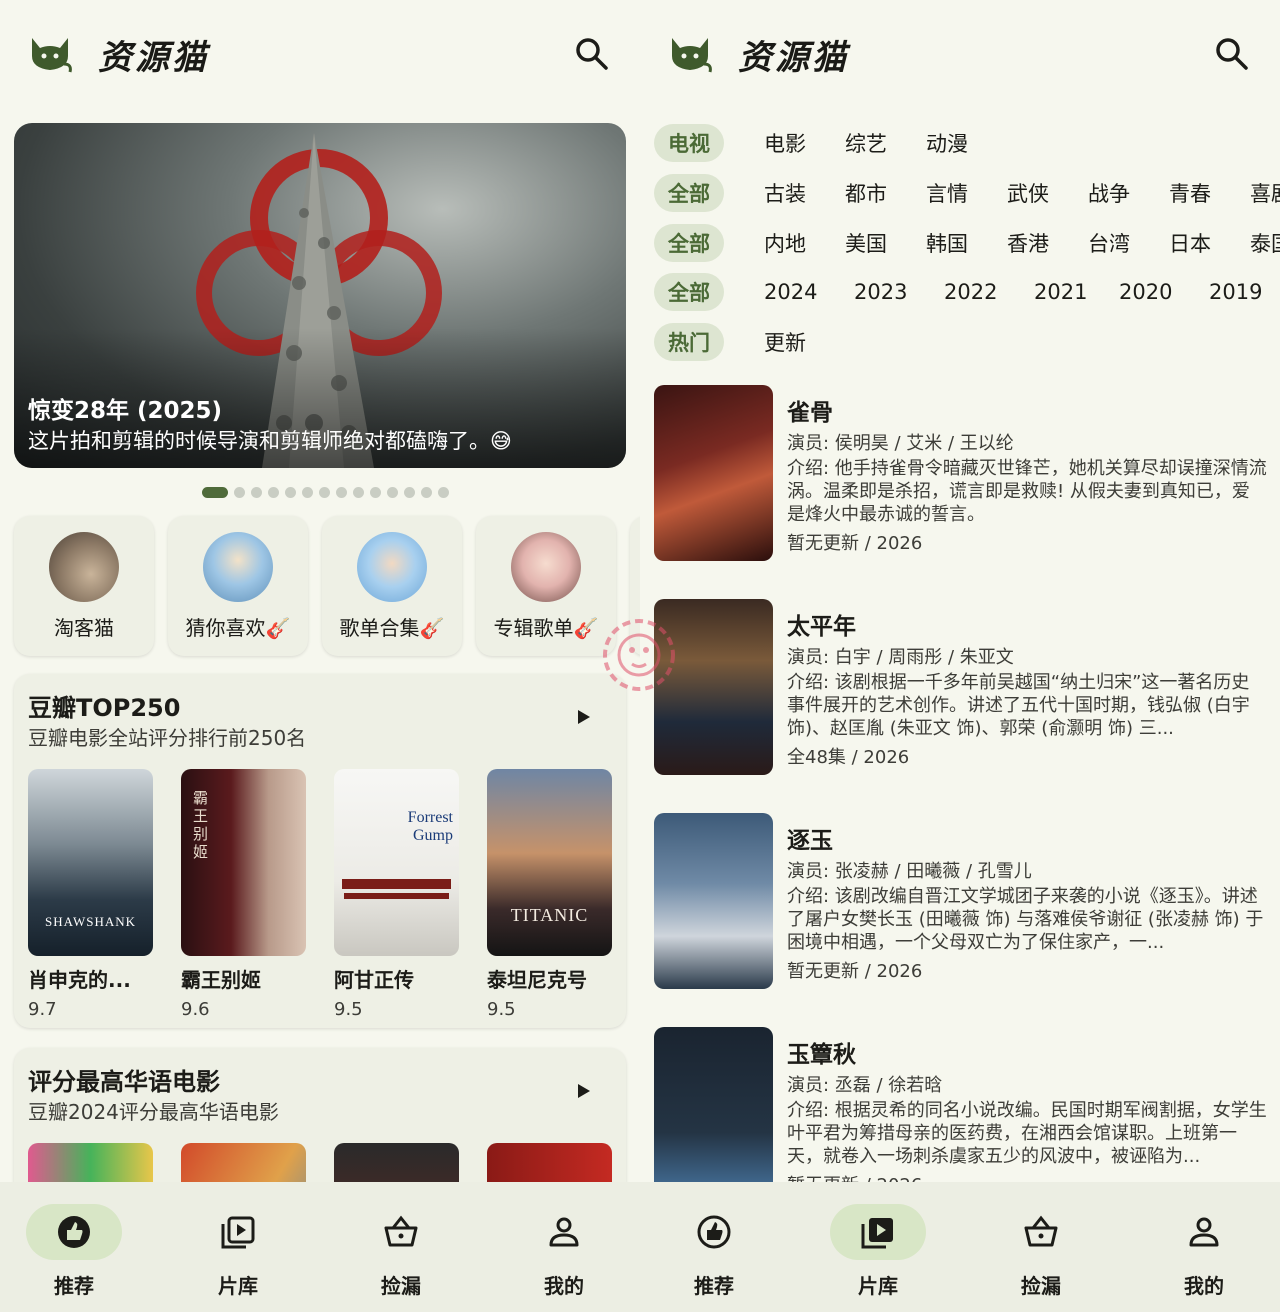 This screenshot has height=1312, width=1280. Describe the element at coordinates (785, 243) in the screenshot. I see `filter-chip: 内地` at that location.